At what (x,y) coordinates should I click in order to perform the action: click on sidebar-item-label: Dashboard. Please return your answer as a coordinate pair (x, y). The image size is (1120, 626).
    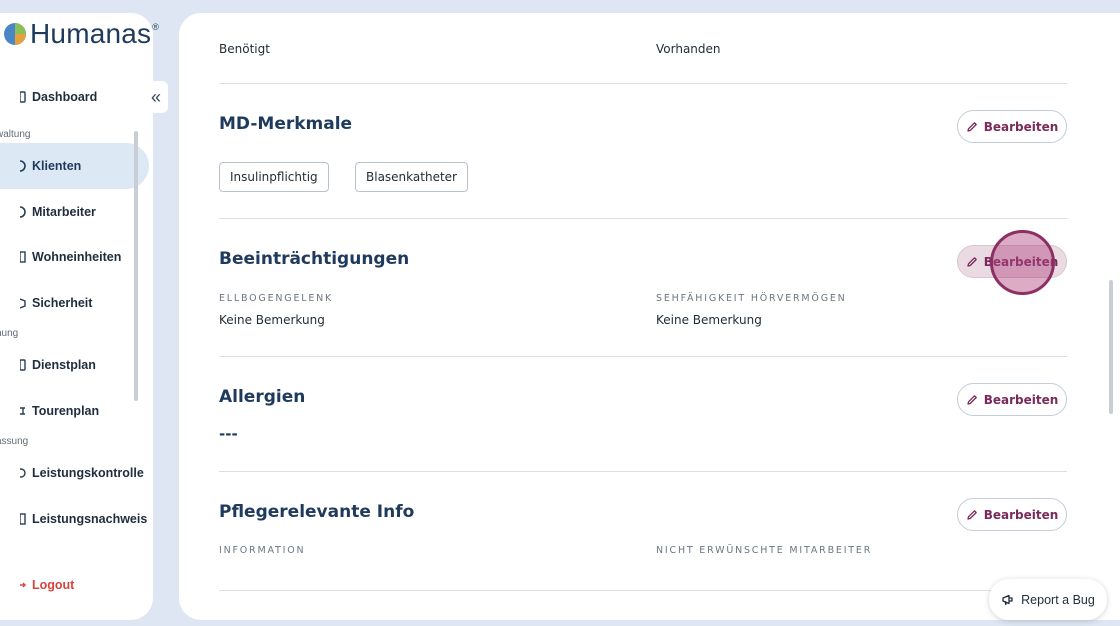
    Looking at the image, I should click on (65, 97).